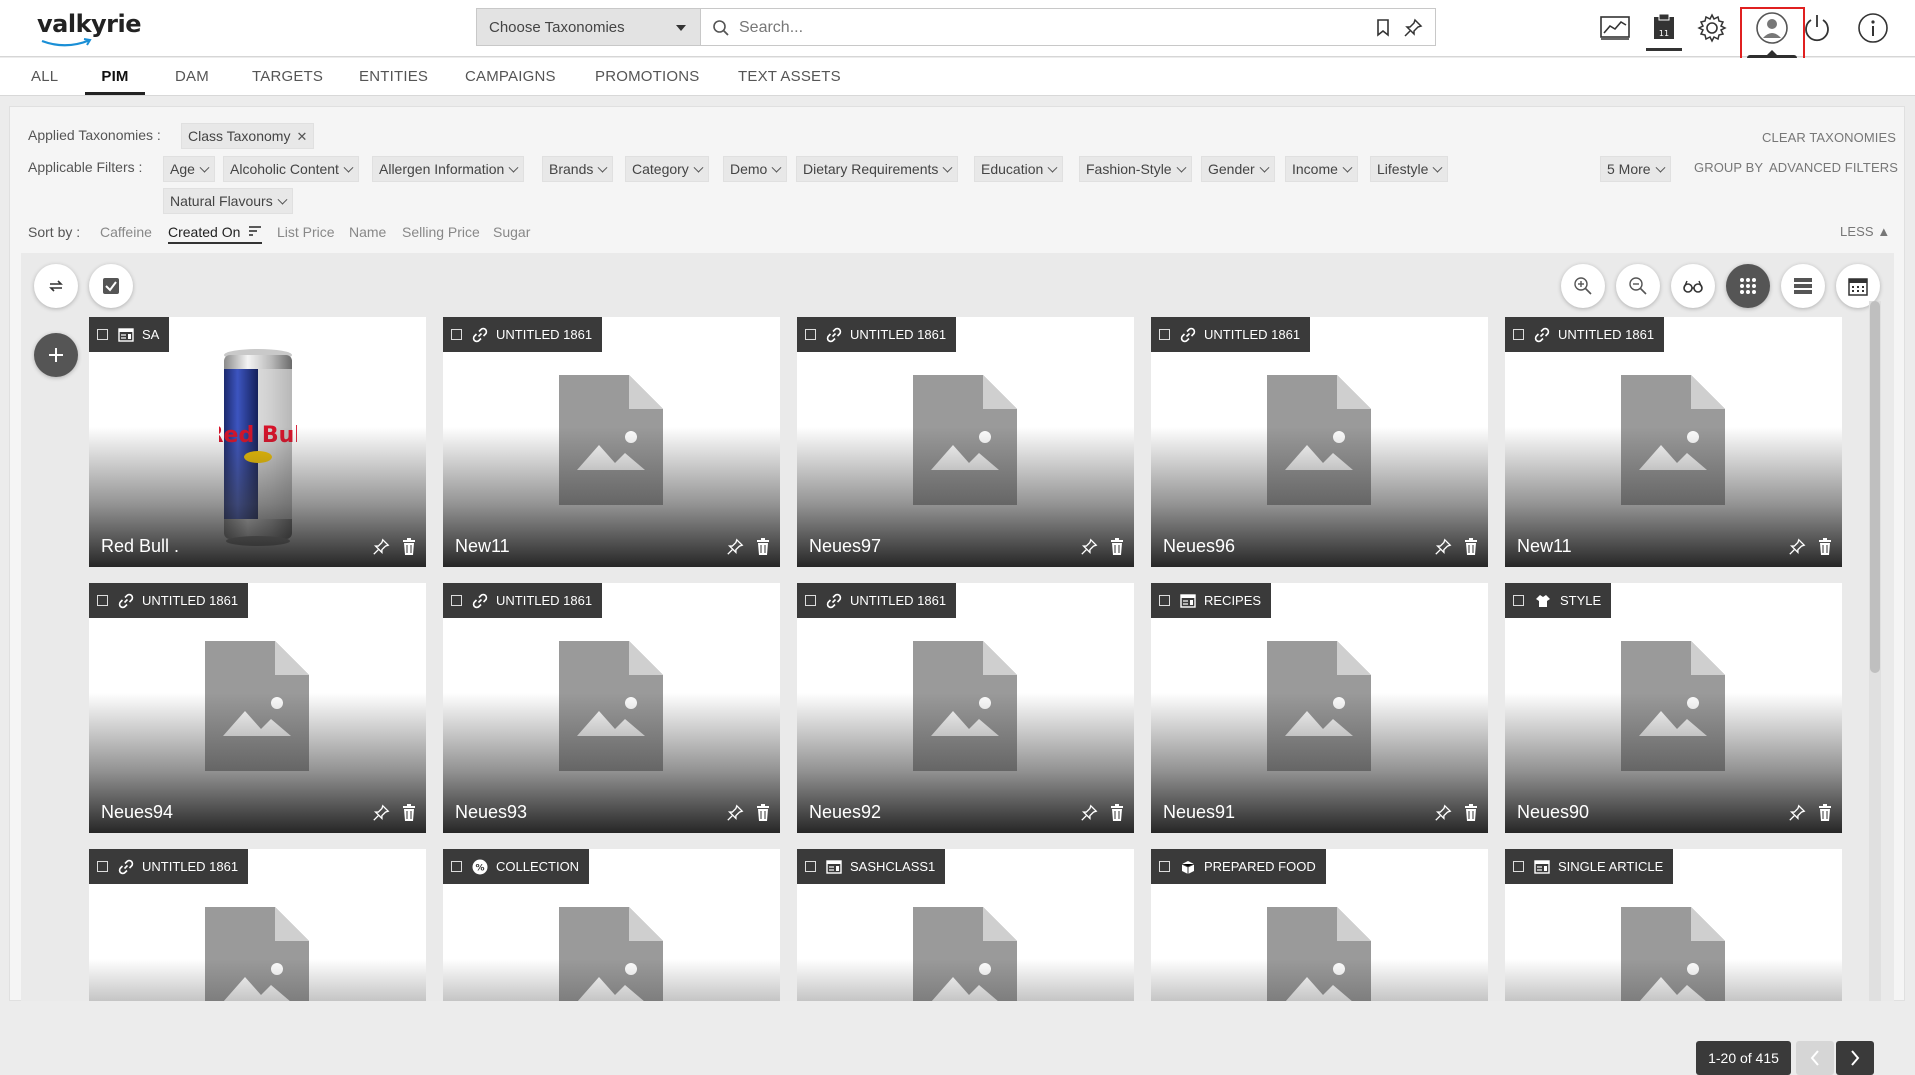 This screenshot has width=1915, height=1075. Describe the element at coordinates (1772, 28) in the screenshot. I see `user-icon` at that location.